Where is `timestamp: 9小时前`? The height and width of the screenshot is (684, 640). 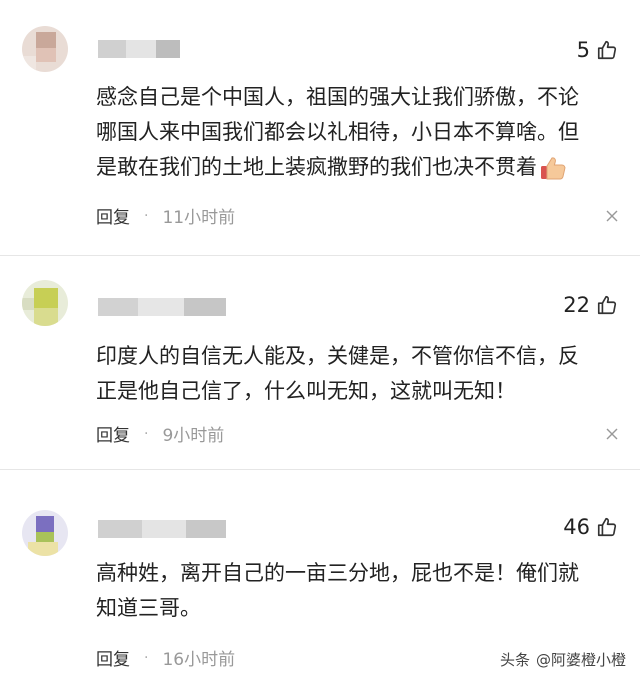 timestamp: 9小时前 is located at coordinates (193, 436).